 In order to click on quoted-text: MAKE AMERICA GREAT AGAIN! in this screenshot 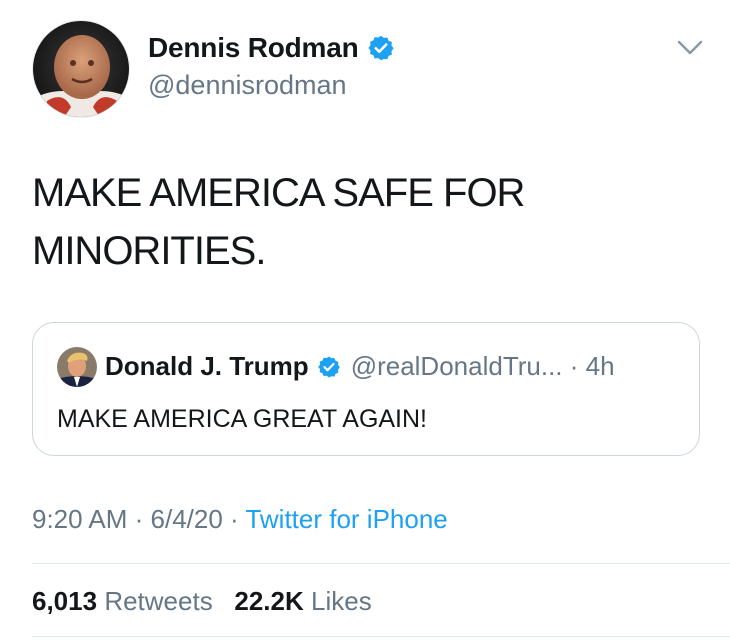, I will do `click(242, 419)`.